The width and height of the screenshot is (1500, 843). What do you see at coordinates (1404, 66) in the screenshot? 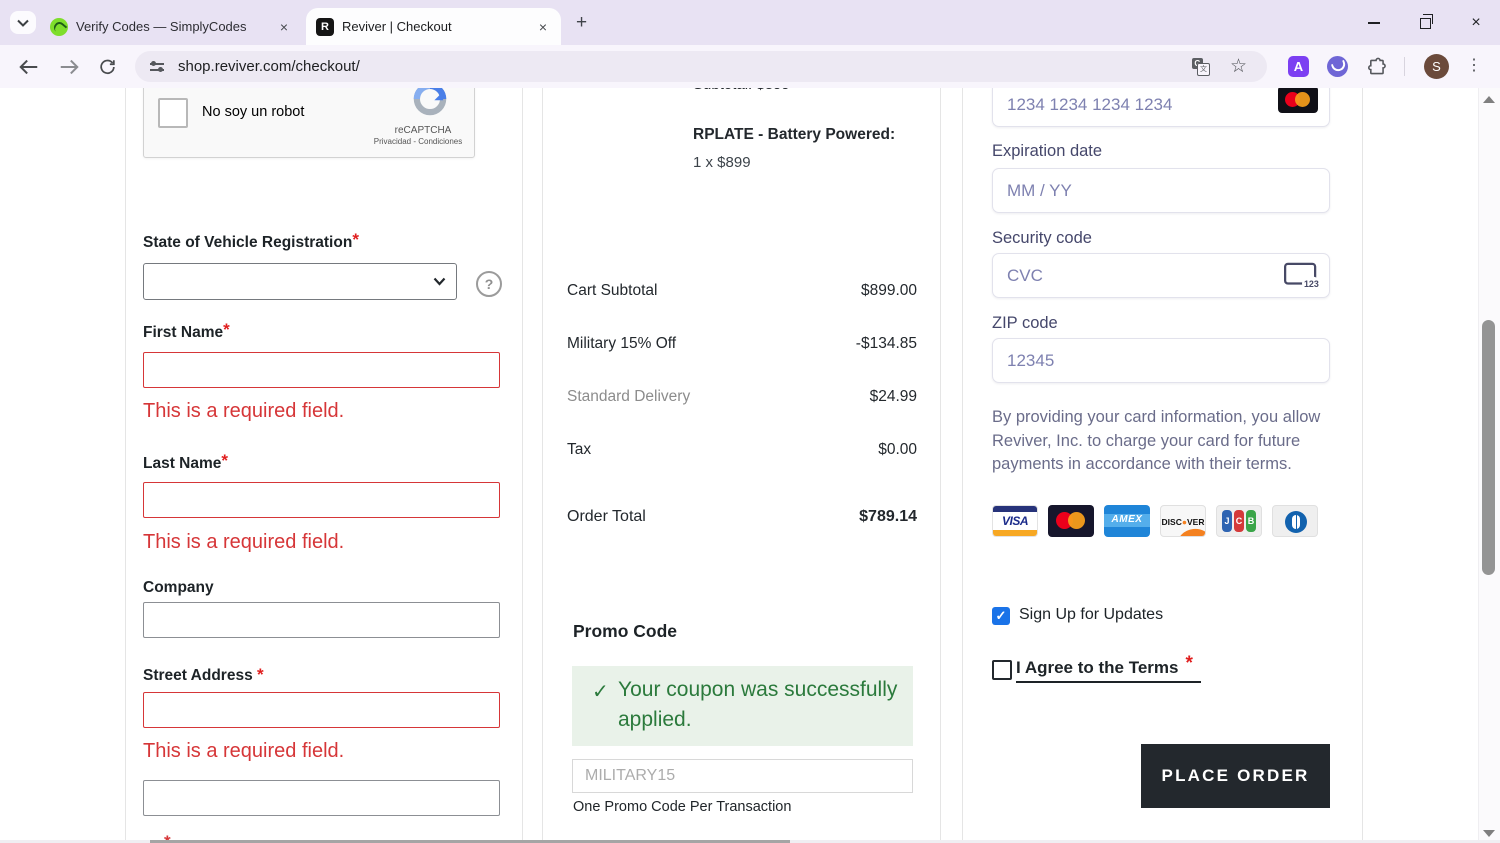
I see `toolbar-divider` at bounding box center [1404, 66].